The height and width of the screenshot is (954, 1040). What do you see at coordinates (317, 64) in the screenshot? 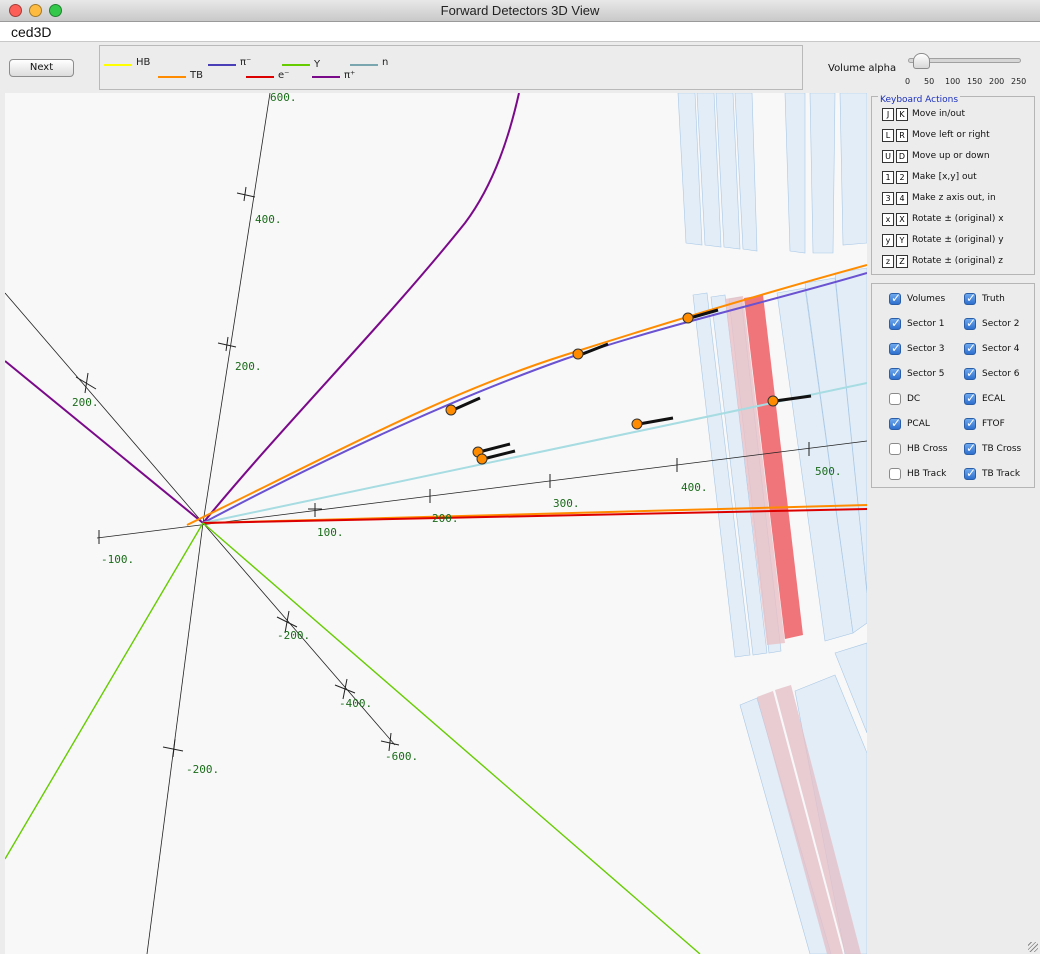
I see `legend-label-gamma: Y` at bounding box center [317, 64].